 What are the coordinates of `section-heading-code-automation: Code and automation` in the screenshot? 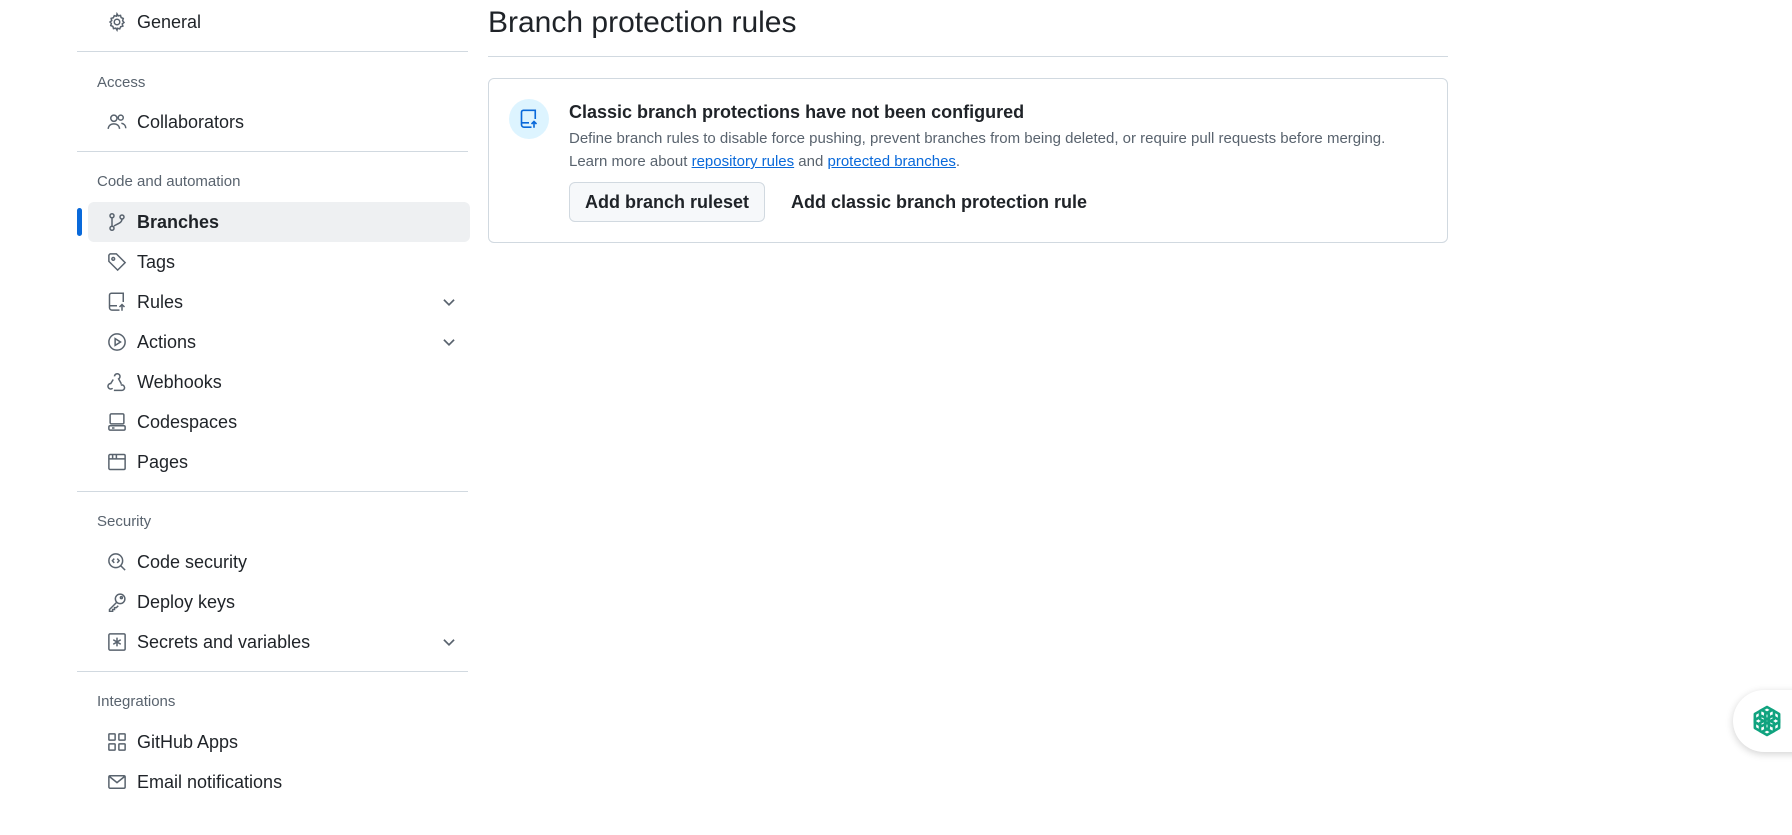 It's located at (169, 181).